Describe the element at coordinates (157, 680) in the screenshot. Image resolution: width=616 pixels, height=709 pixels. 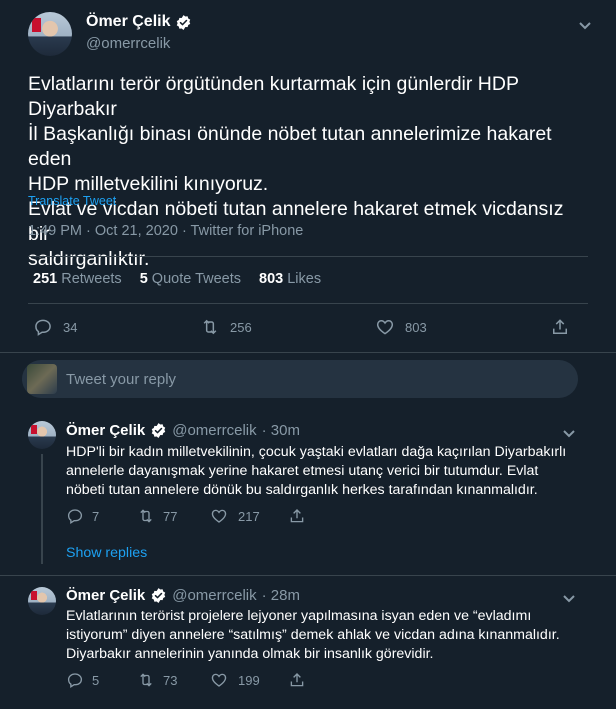
I see `retweet-button: 73` at that location.